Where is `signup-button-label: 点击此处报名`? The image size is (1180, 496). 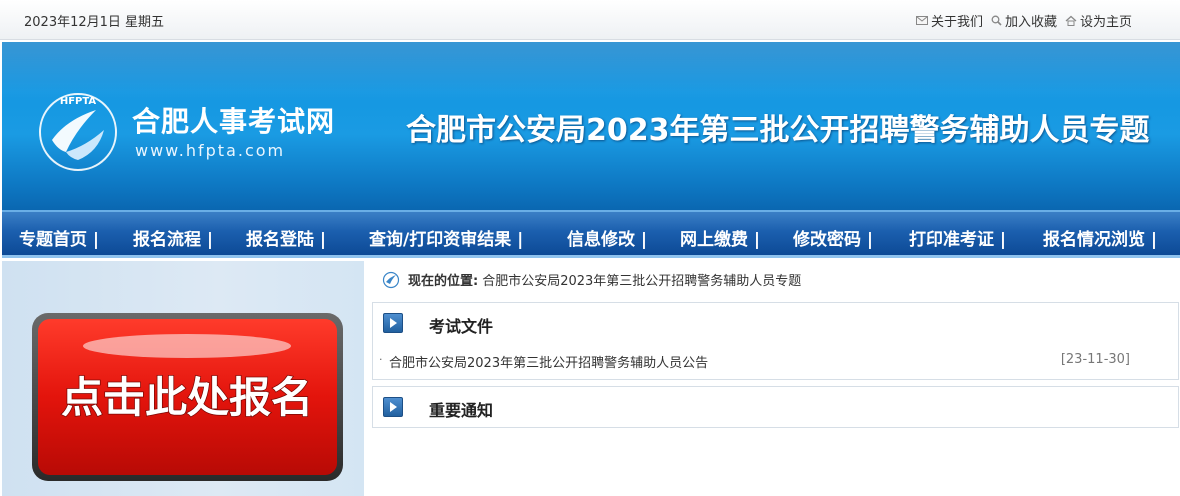 signup-button-label: 点击此处报名 is located at coordinates (187, 397).